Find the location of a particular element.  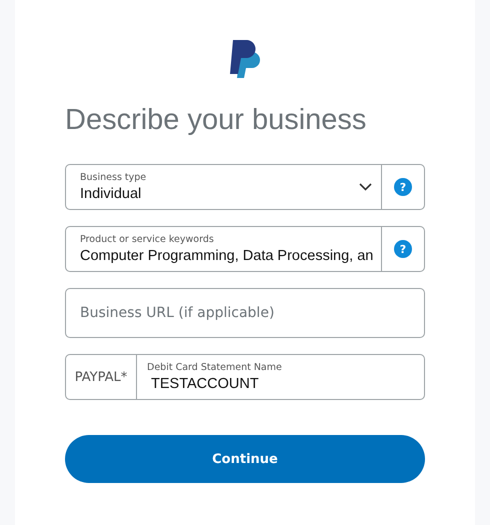

field-label: Debit Card Statement Name is located at coordinates (215, 367).